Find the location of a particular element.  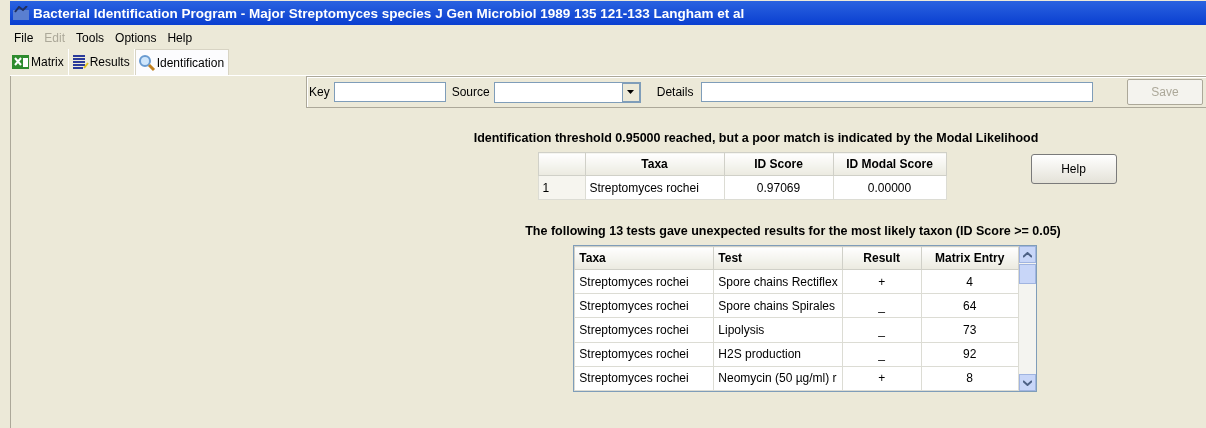

key-label: Key is located at coordinates (320, 92).